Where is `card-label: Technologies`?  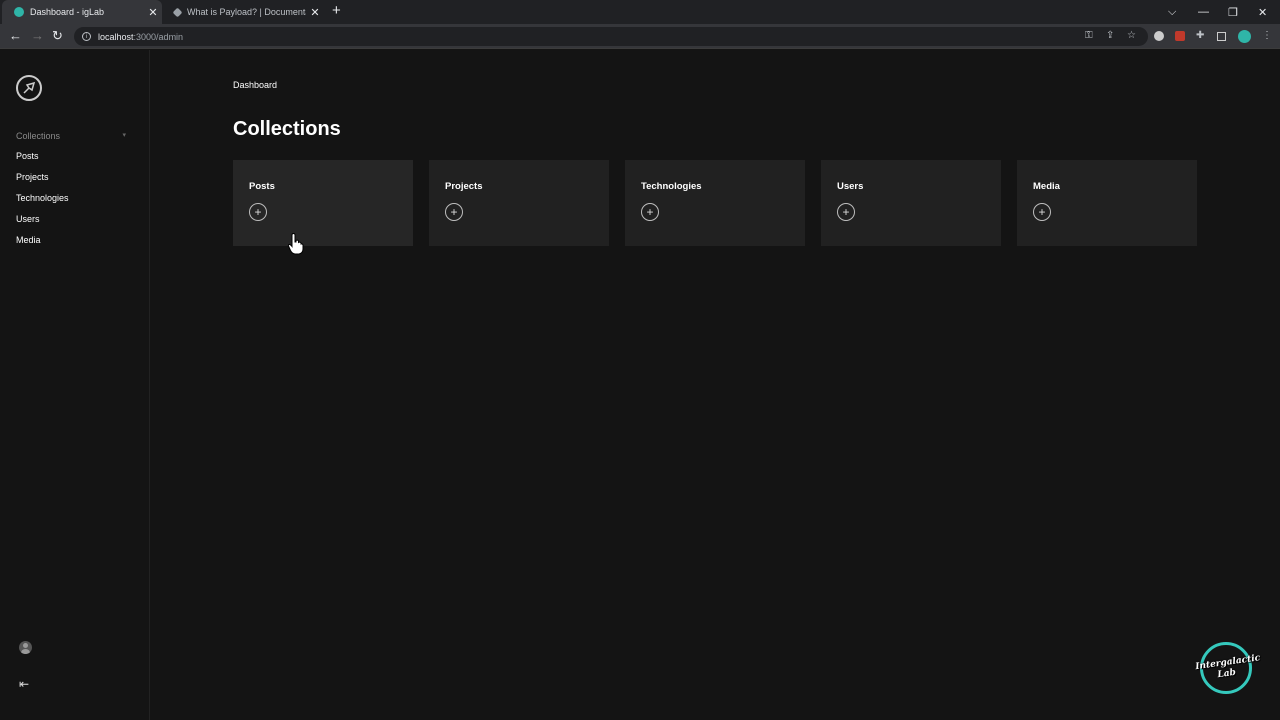 card-label: Technologies is located at coordinates (671, 186).